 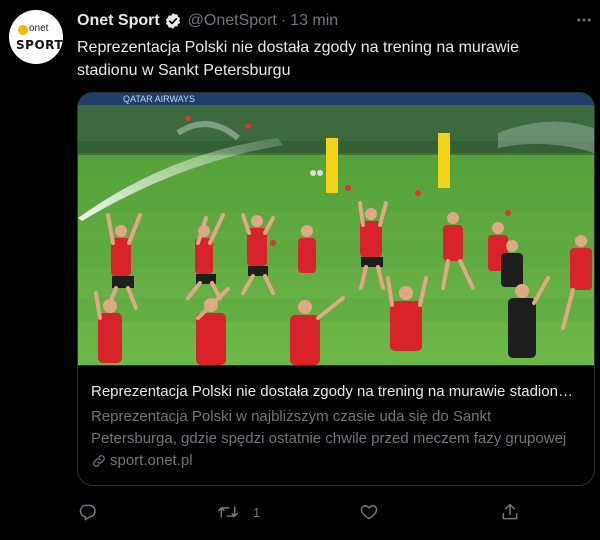 I want to click on like-button, so click(x=369, y=512).